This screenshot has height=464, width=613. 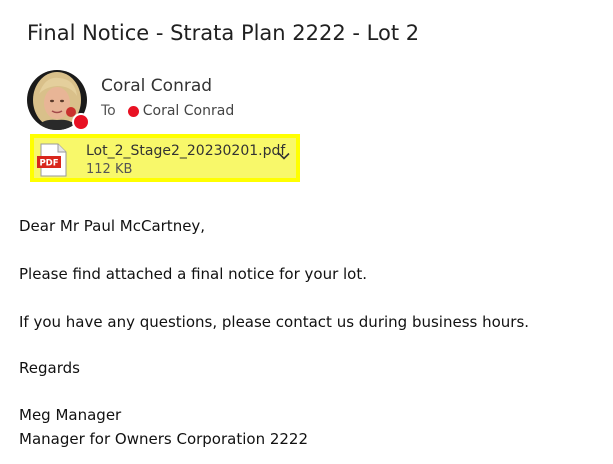 What do you see at coordinates (164, 439) in the screenshot?
I see `signature-title: Manager for Owners Corporation 2222` at bounding box center [164, 439].